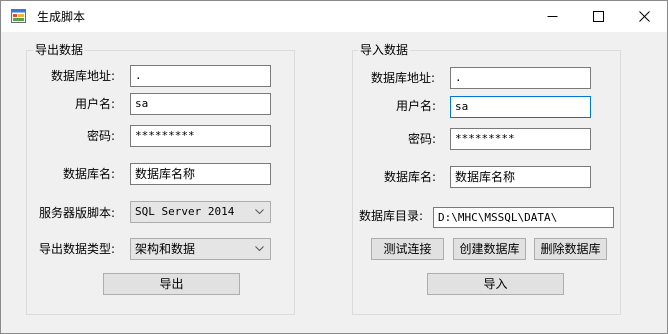  What do you see at coordinates (520, 177) in the screenshot?
I see `import-dbname-input: 数据库名称` at bounding box center [520, 177].